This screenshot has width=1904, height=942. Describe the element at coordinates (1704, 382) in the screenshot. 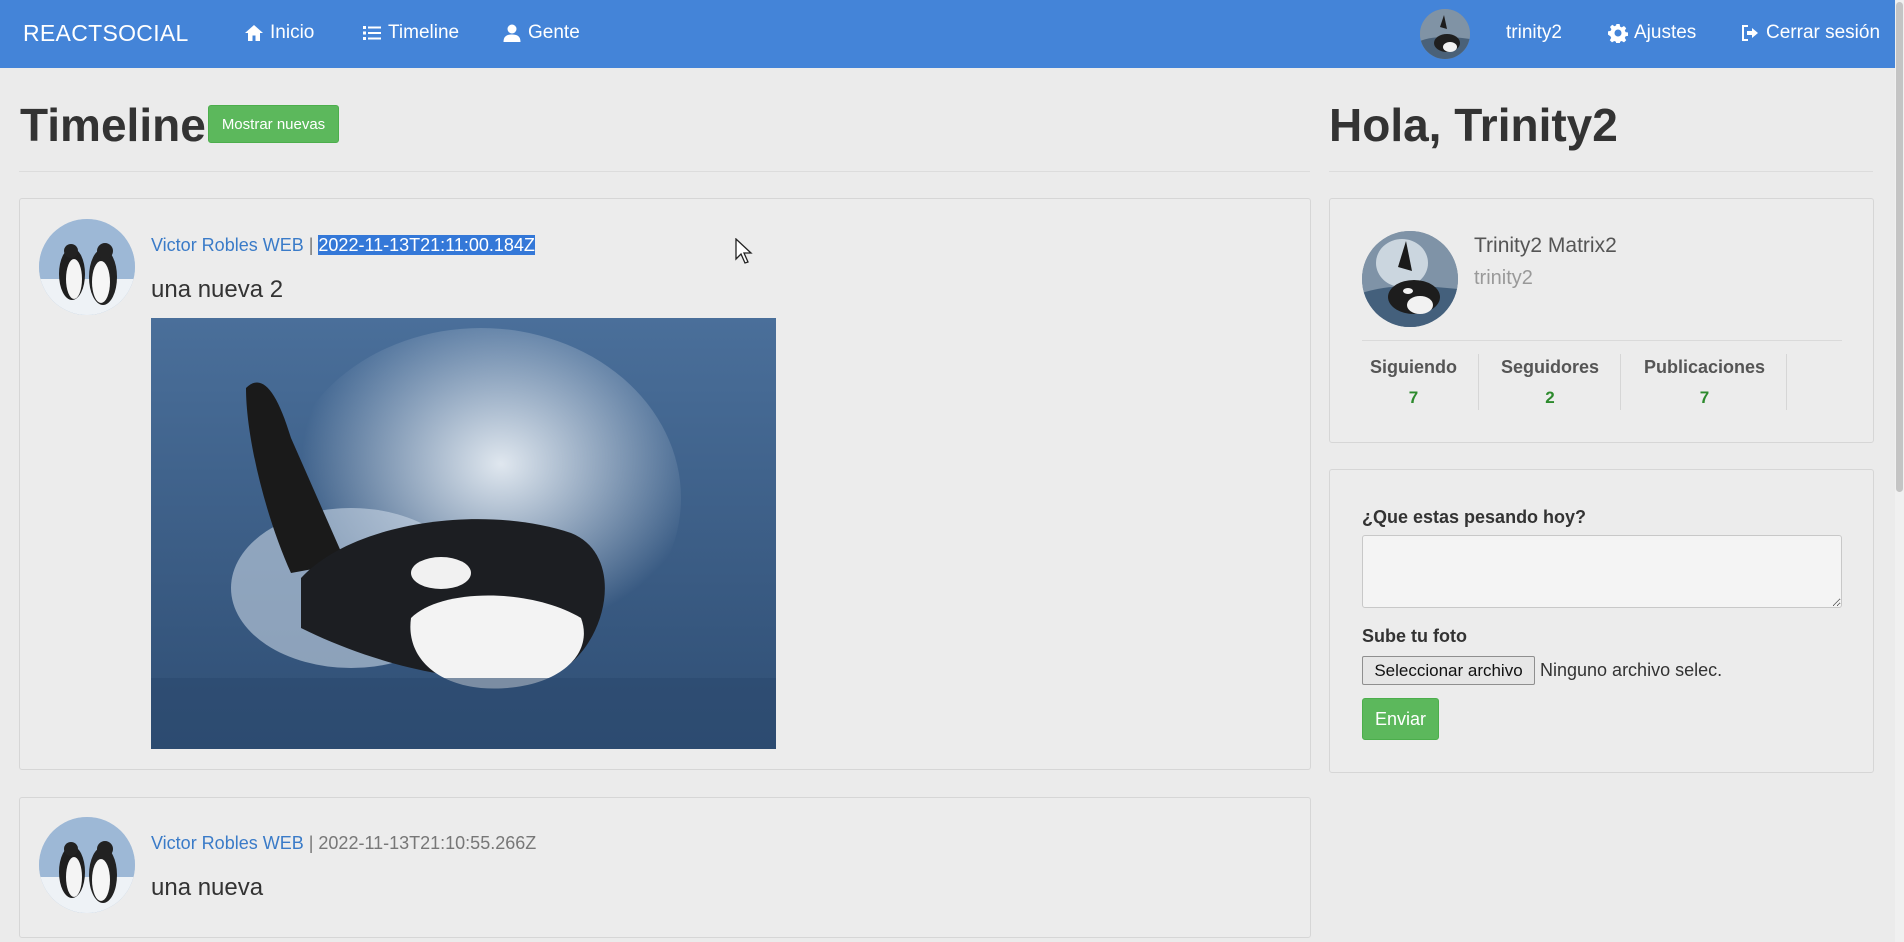

I see `stat-publications: Publicaciones 7` at that location.